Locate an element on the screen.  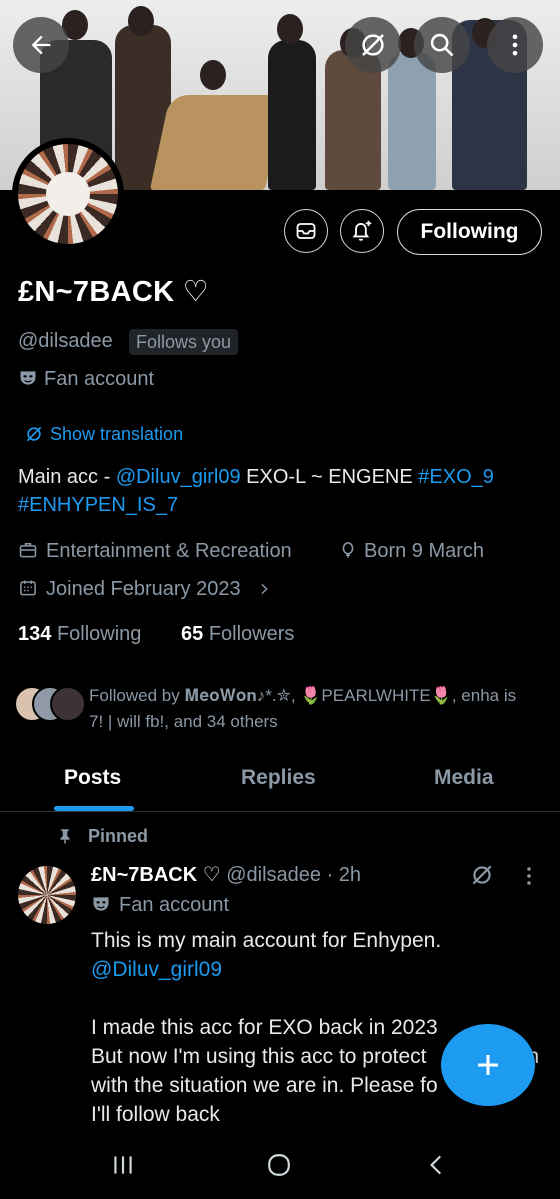
compose-post-button is located at coordinates (488, 1065).